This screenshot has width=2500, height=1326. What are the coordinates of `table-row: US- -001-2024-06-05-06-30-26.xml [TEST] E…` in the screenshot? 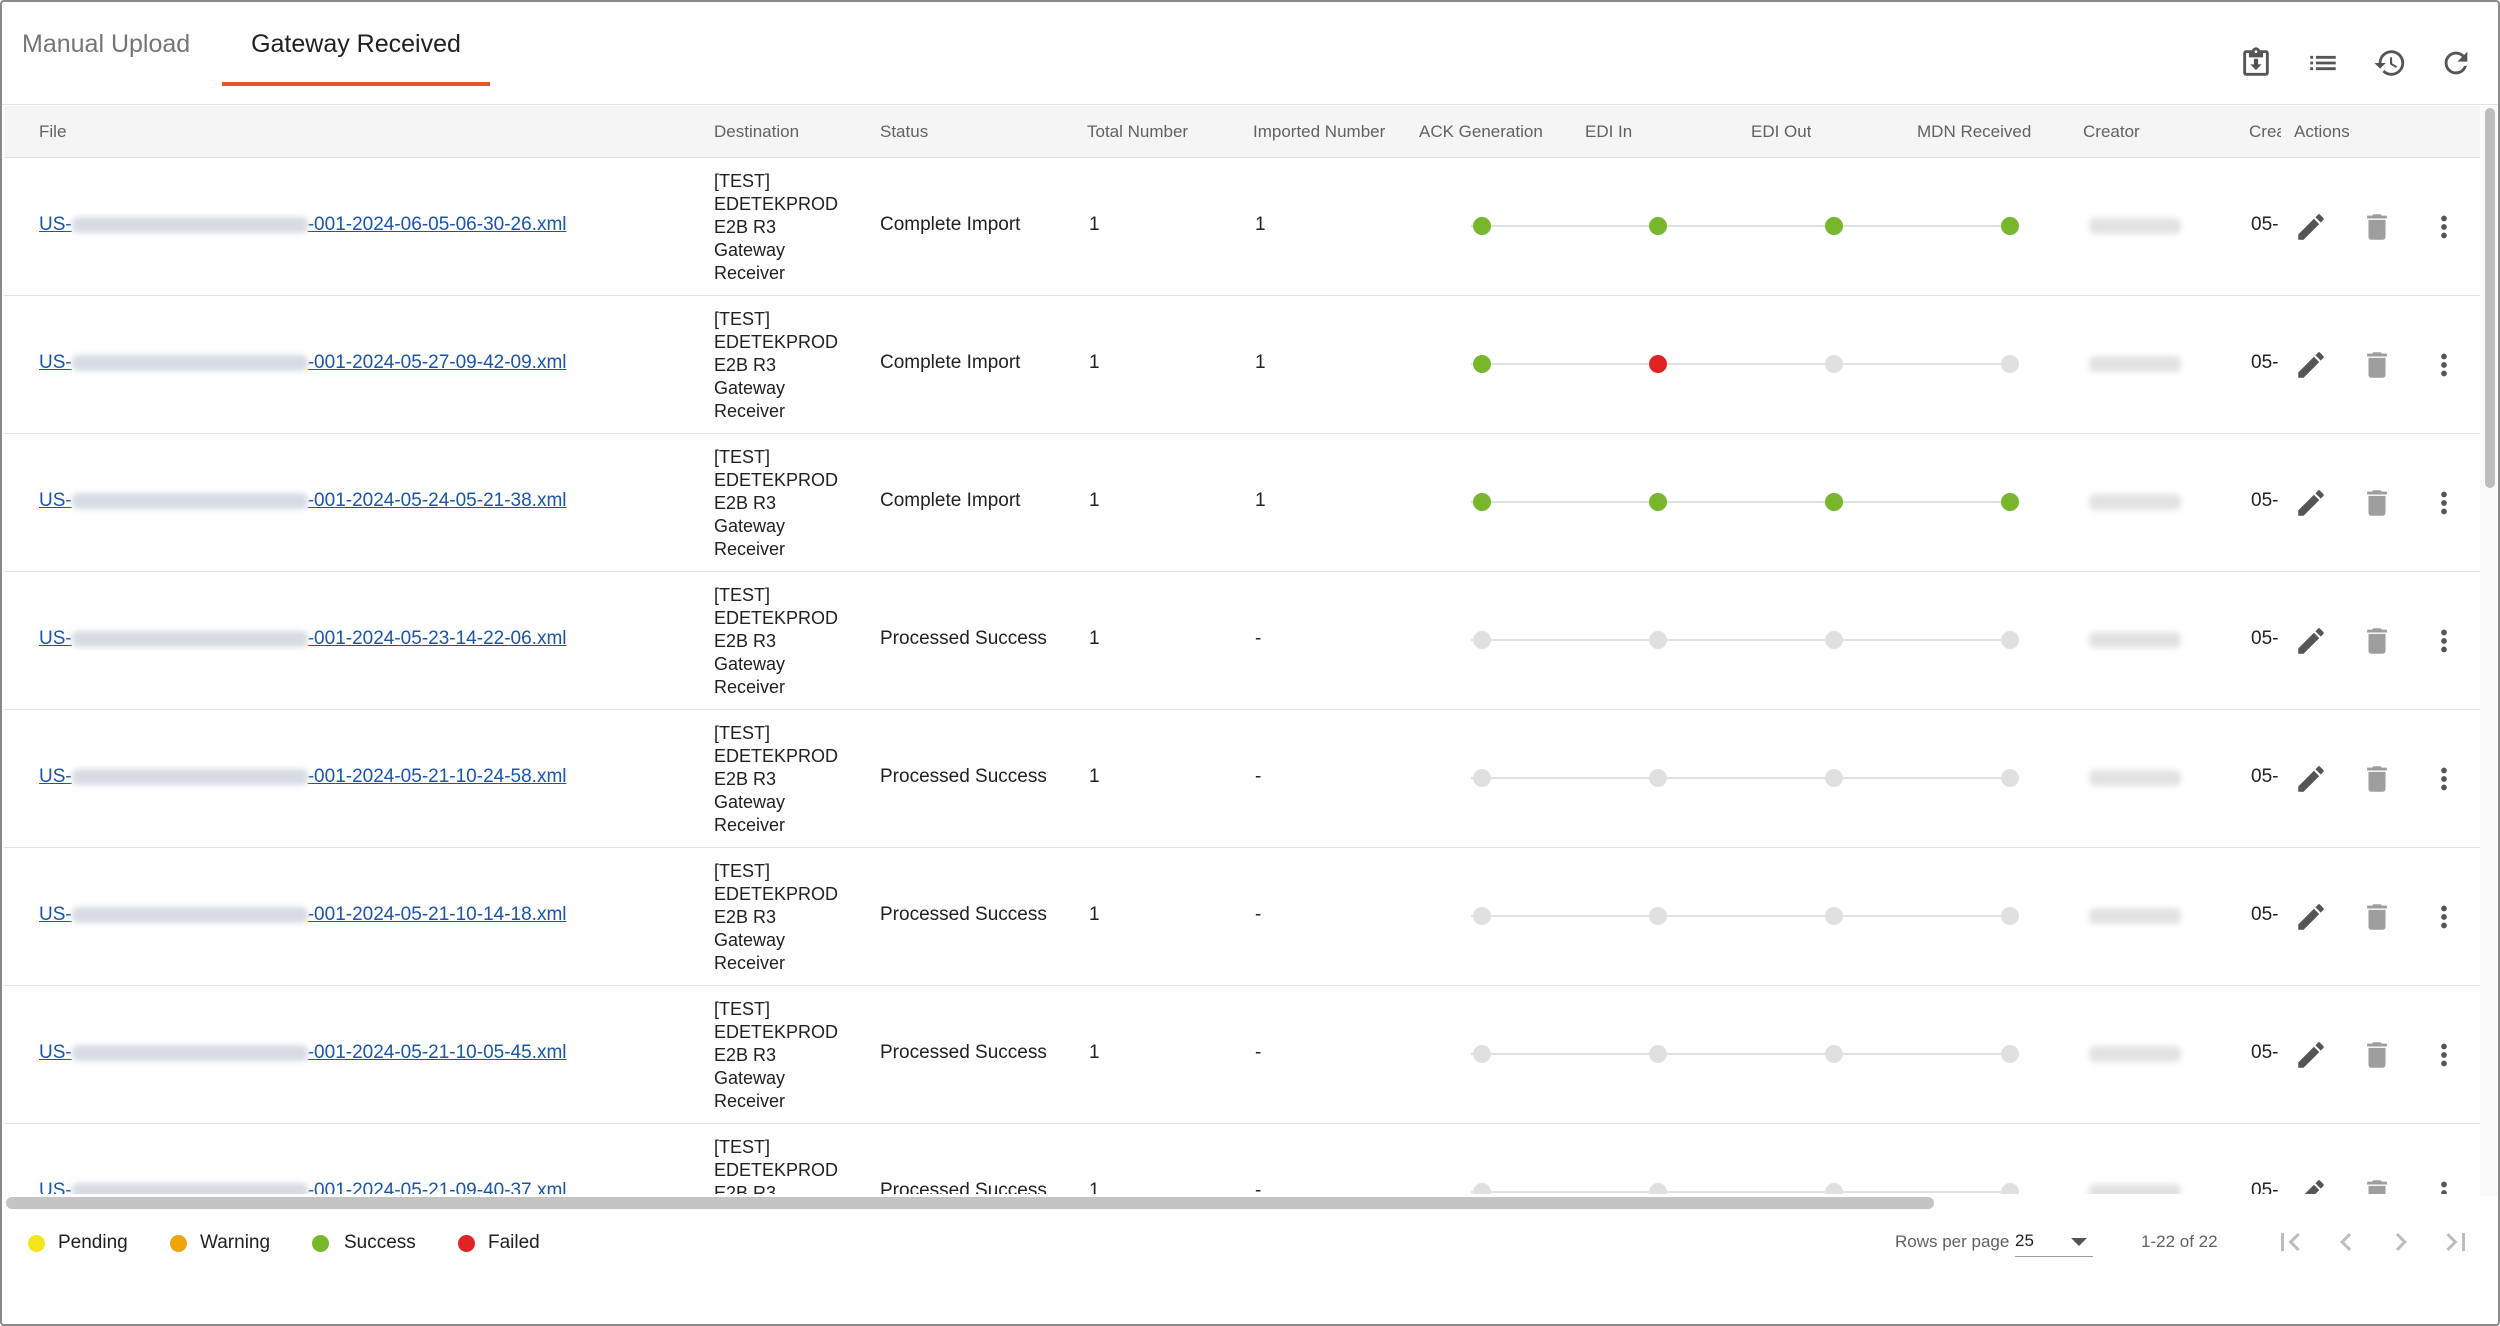 It's located at (1242, 227).